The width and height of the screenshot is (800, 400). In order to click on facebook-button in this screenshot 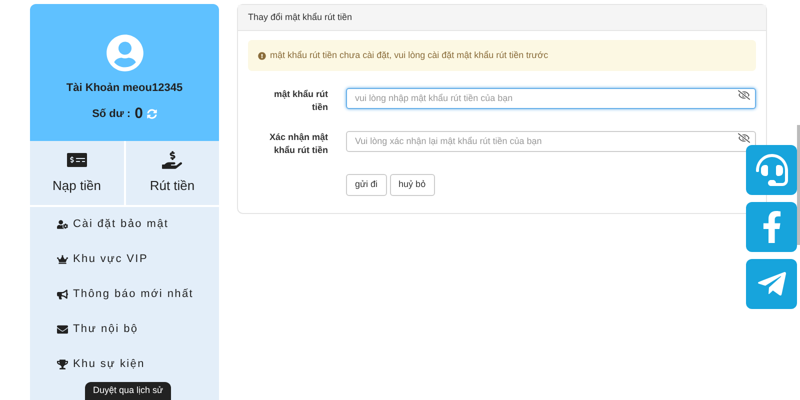, I will do `click(771, 227)`.